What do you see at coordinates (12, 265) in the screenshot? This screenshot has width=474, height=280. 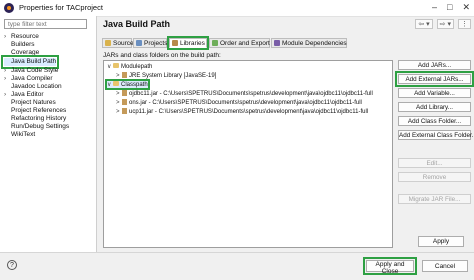 I see `help-icon: ?` at bounding box center [12, 265].